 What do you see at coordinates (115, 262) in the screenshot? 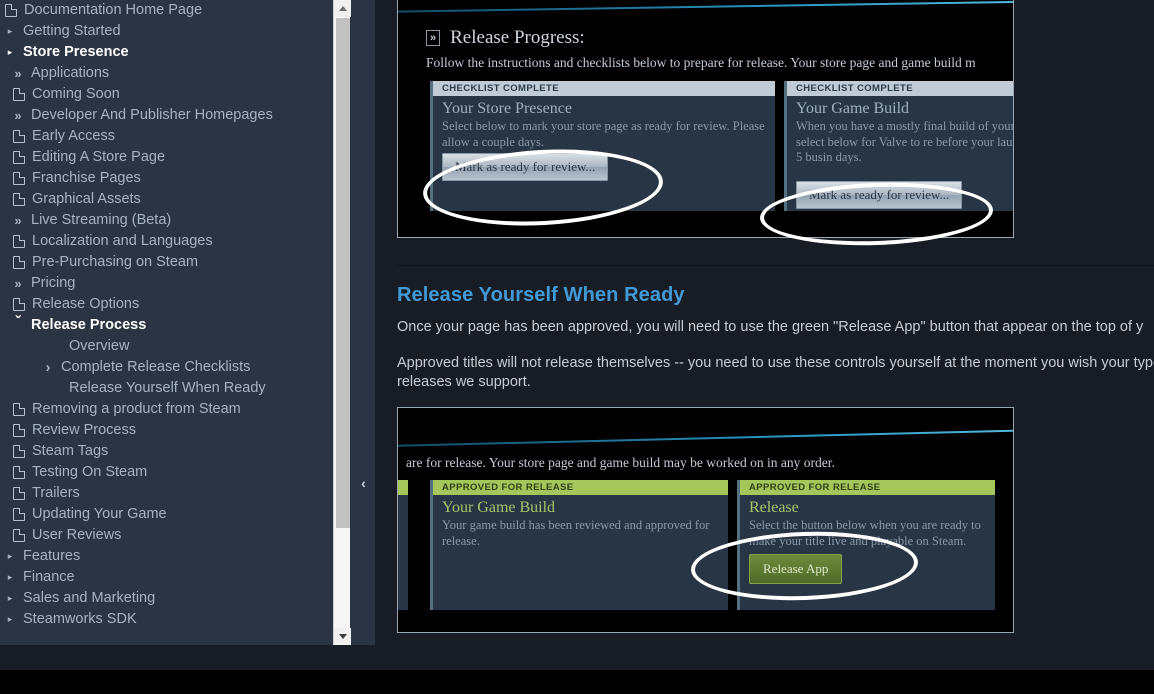
I see `sidebar-item-label: Pre-Purchasing on Steam` at bounding box center [115, 262].